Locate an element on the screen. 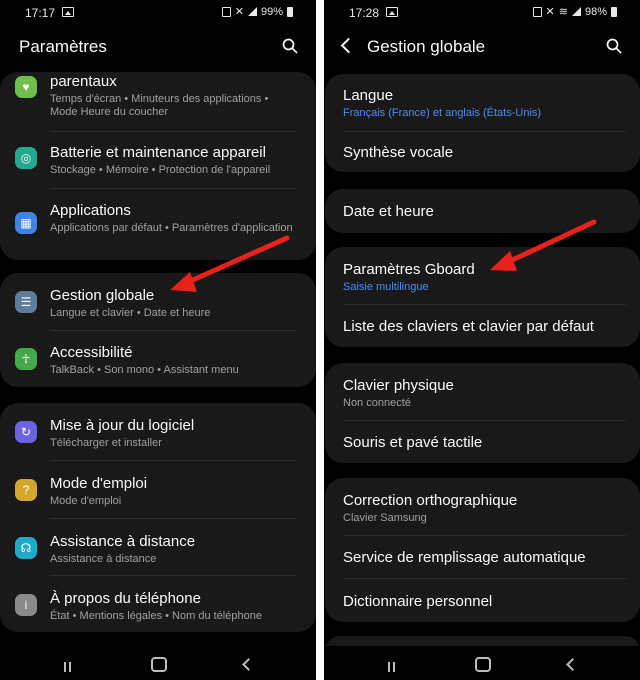 This screenshot has height=680, width=640. status-time: 17:28 is located at coordinates (364, 13).